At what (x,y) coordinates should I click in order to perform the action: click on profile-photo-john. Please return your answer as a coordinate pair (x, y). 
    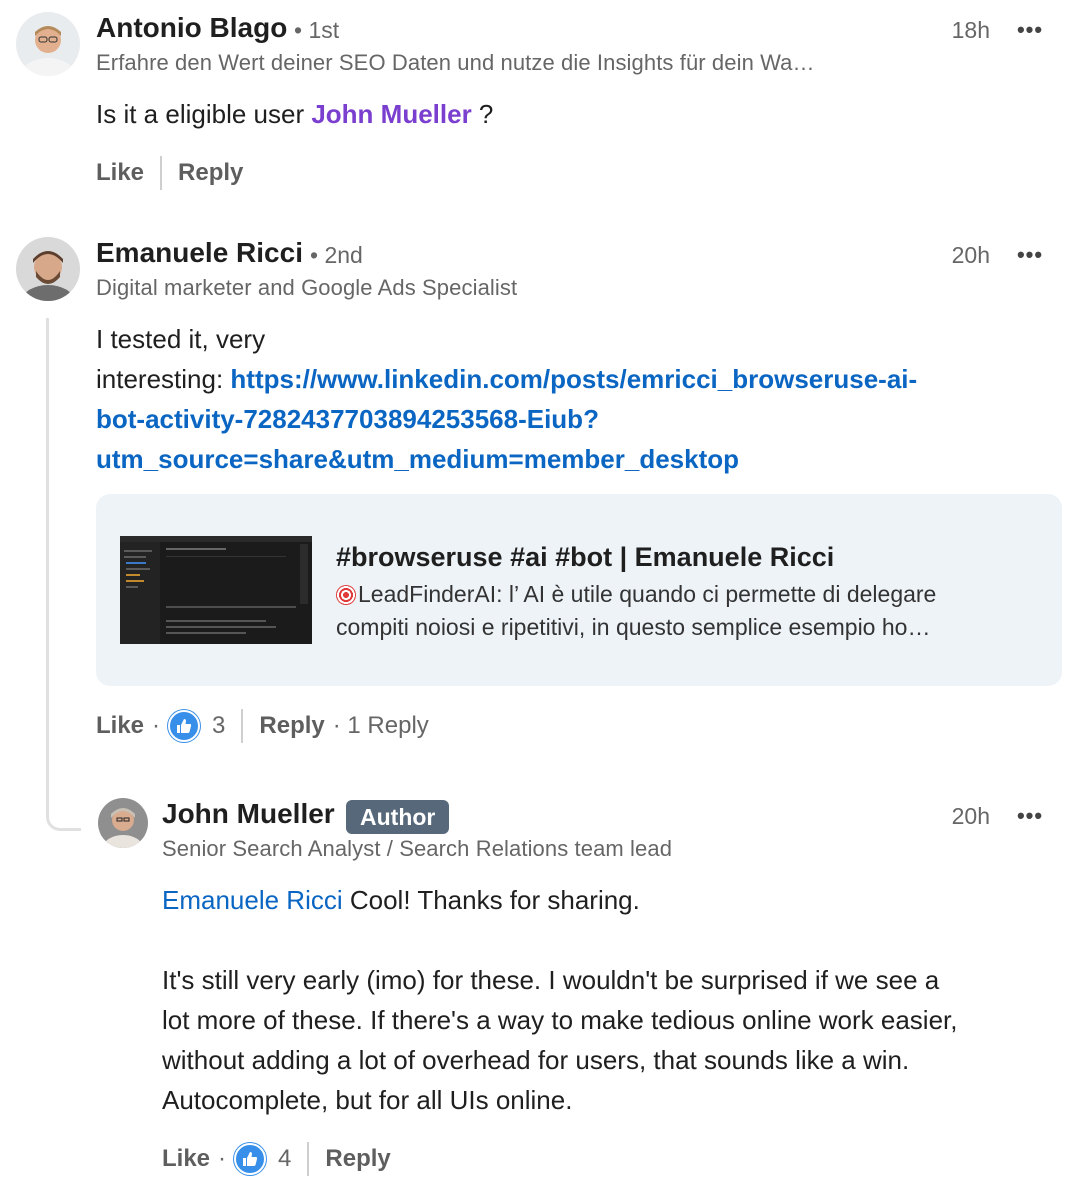
    Looking at the image, I should click on (123, 823).